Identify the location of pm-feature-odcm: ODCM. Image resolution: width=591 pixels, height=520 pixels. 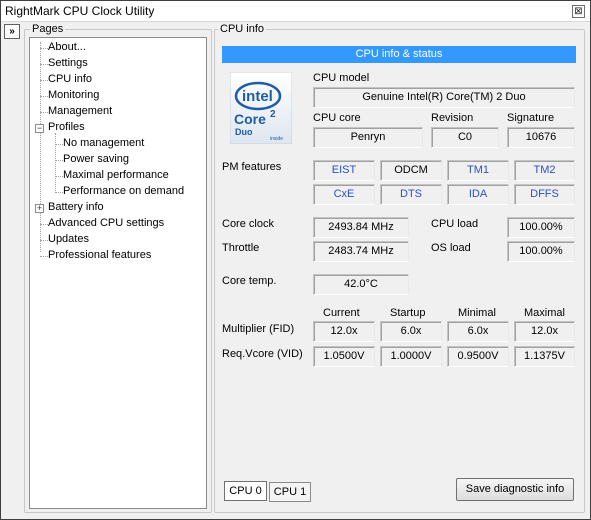
(411, 170).